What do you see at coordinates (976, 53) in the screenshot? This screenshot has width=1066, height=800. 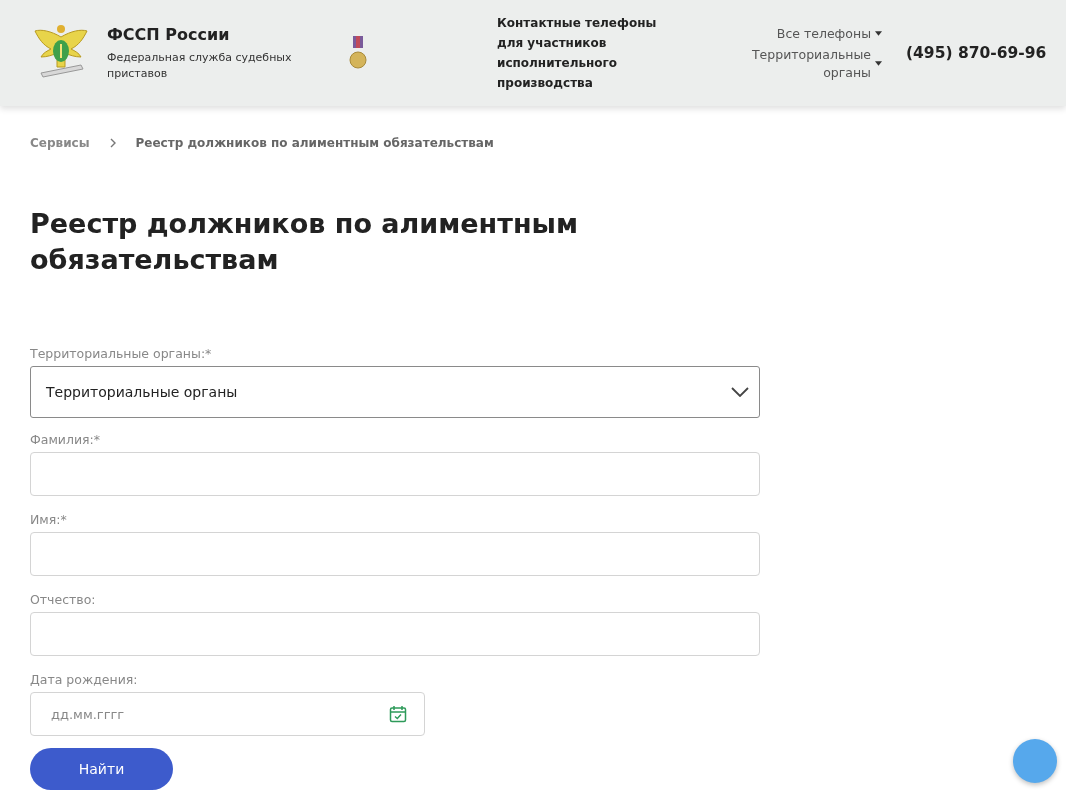 I see `phone-number: (495) 870-69-96` at bounding box center [976, 53].